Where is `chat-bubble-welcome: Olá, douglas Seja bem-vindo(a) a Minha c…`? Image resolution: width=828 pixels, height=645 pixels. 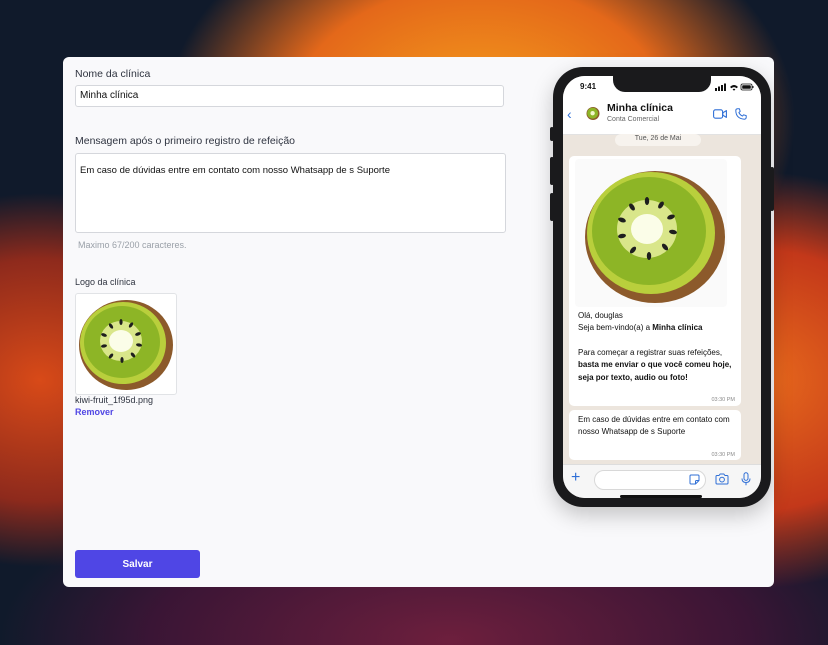 chat-bubble-welcome: Olá, douglas Seja bem-vindo(a) a Minha c… is located at coordinates (655, 281).